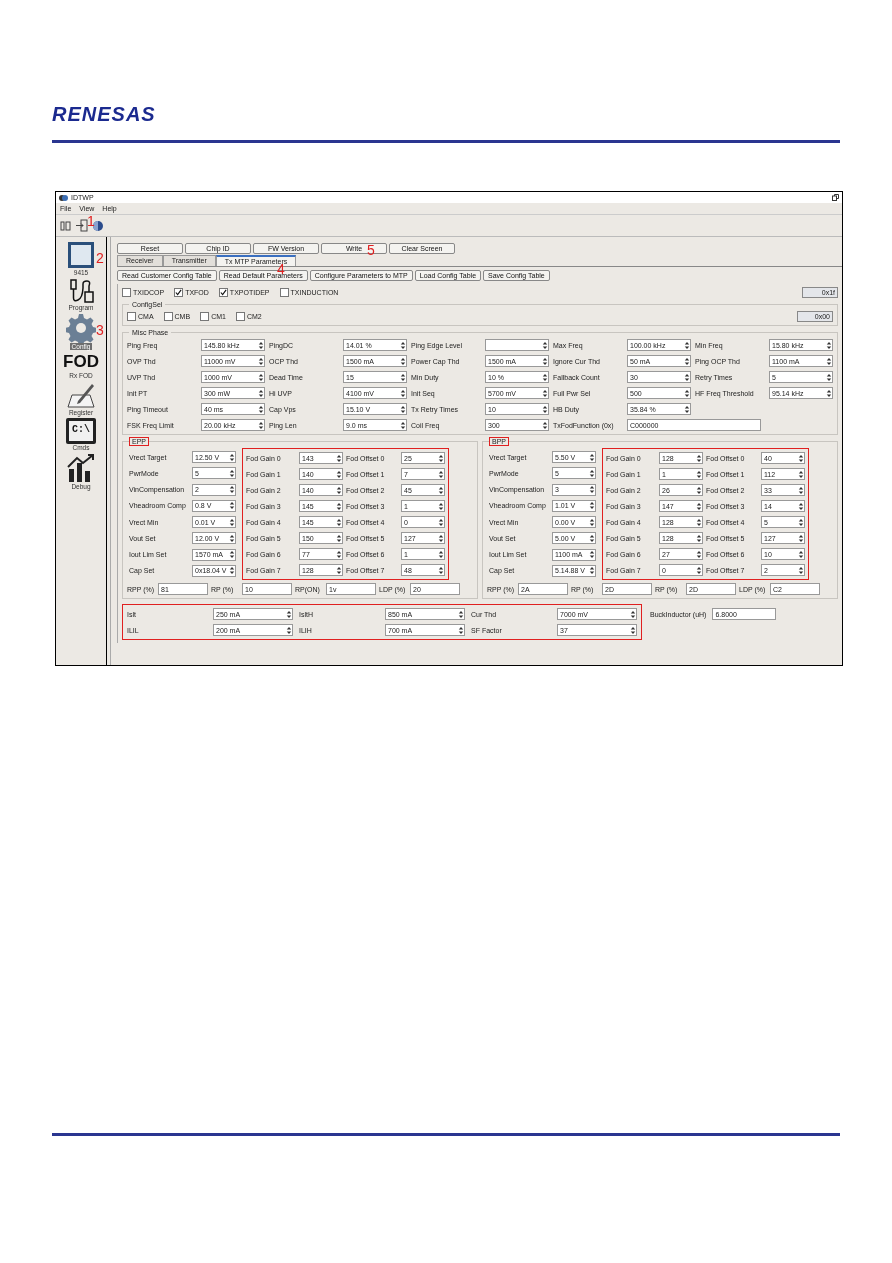 This screenshot has width=892, height=1263. I want to click on pen-and-paper-icon, so click(81, 395).